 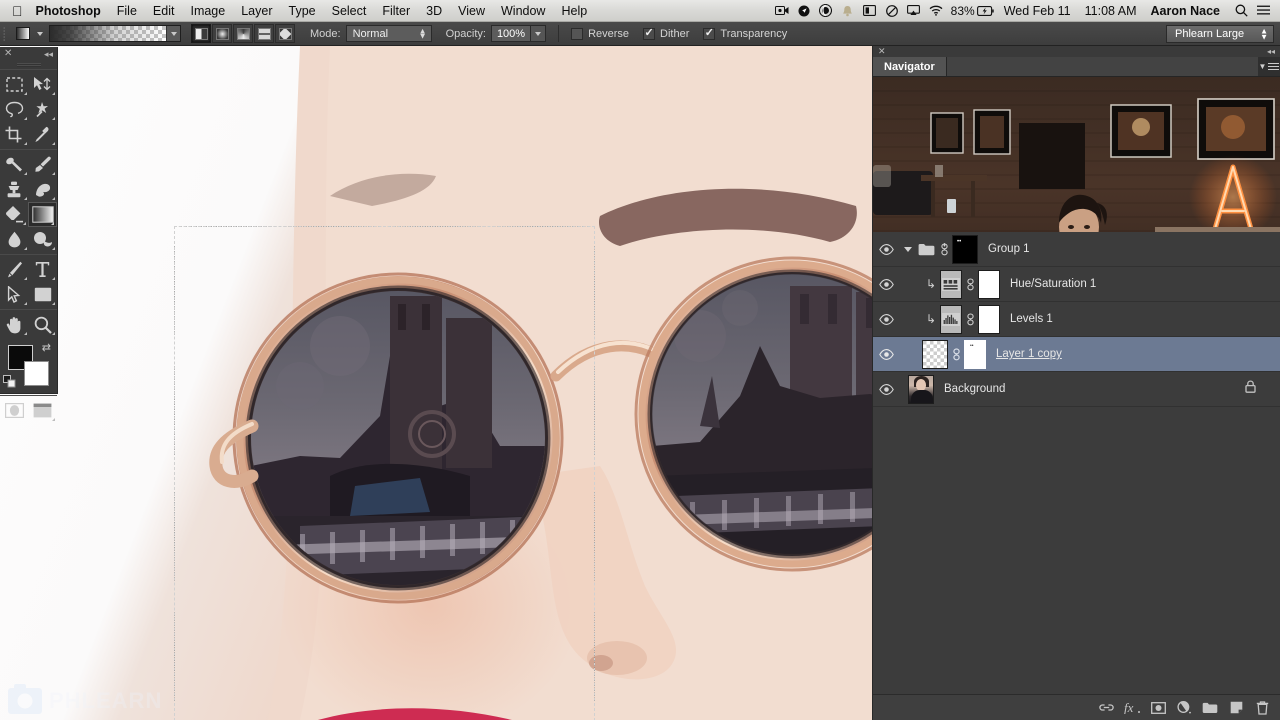 What do you see at coordinates (870, 11) in the screenshot?
I see `display-icon` at bounding box center [870, 11].